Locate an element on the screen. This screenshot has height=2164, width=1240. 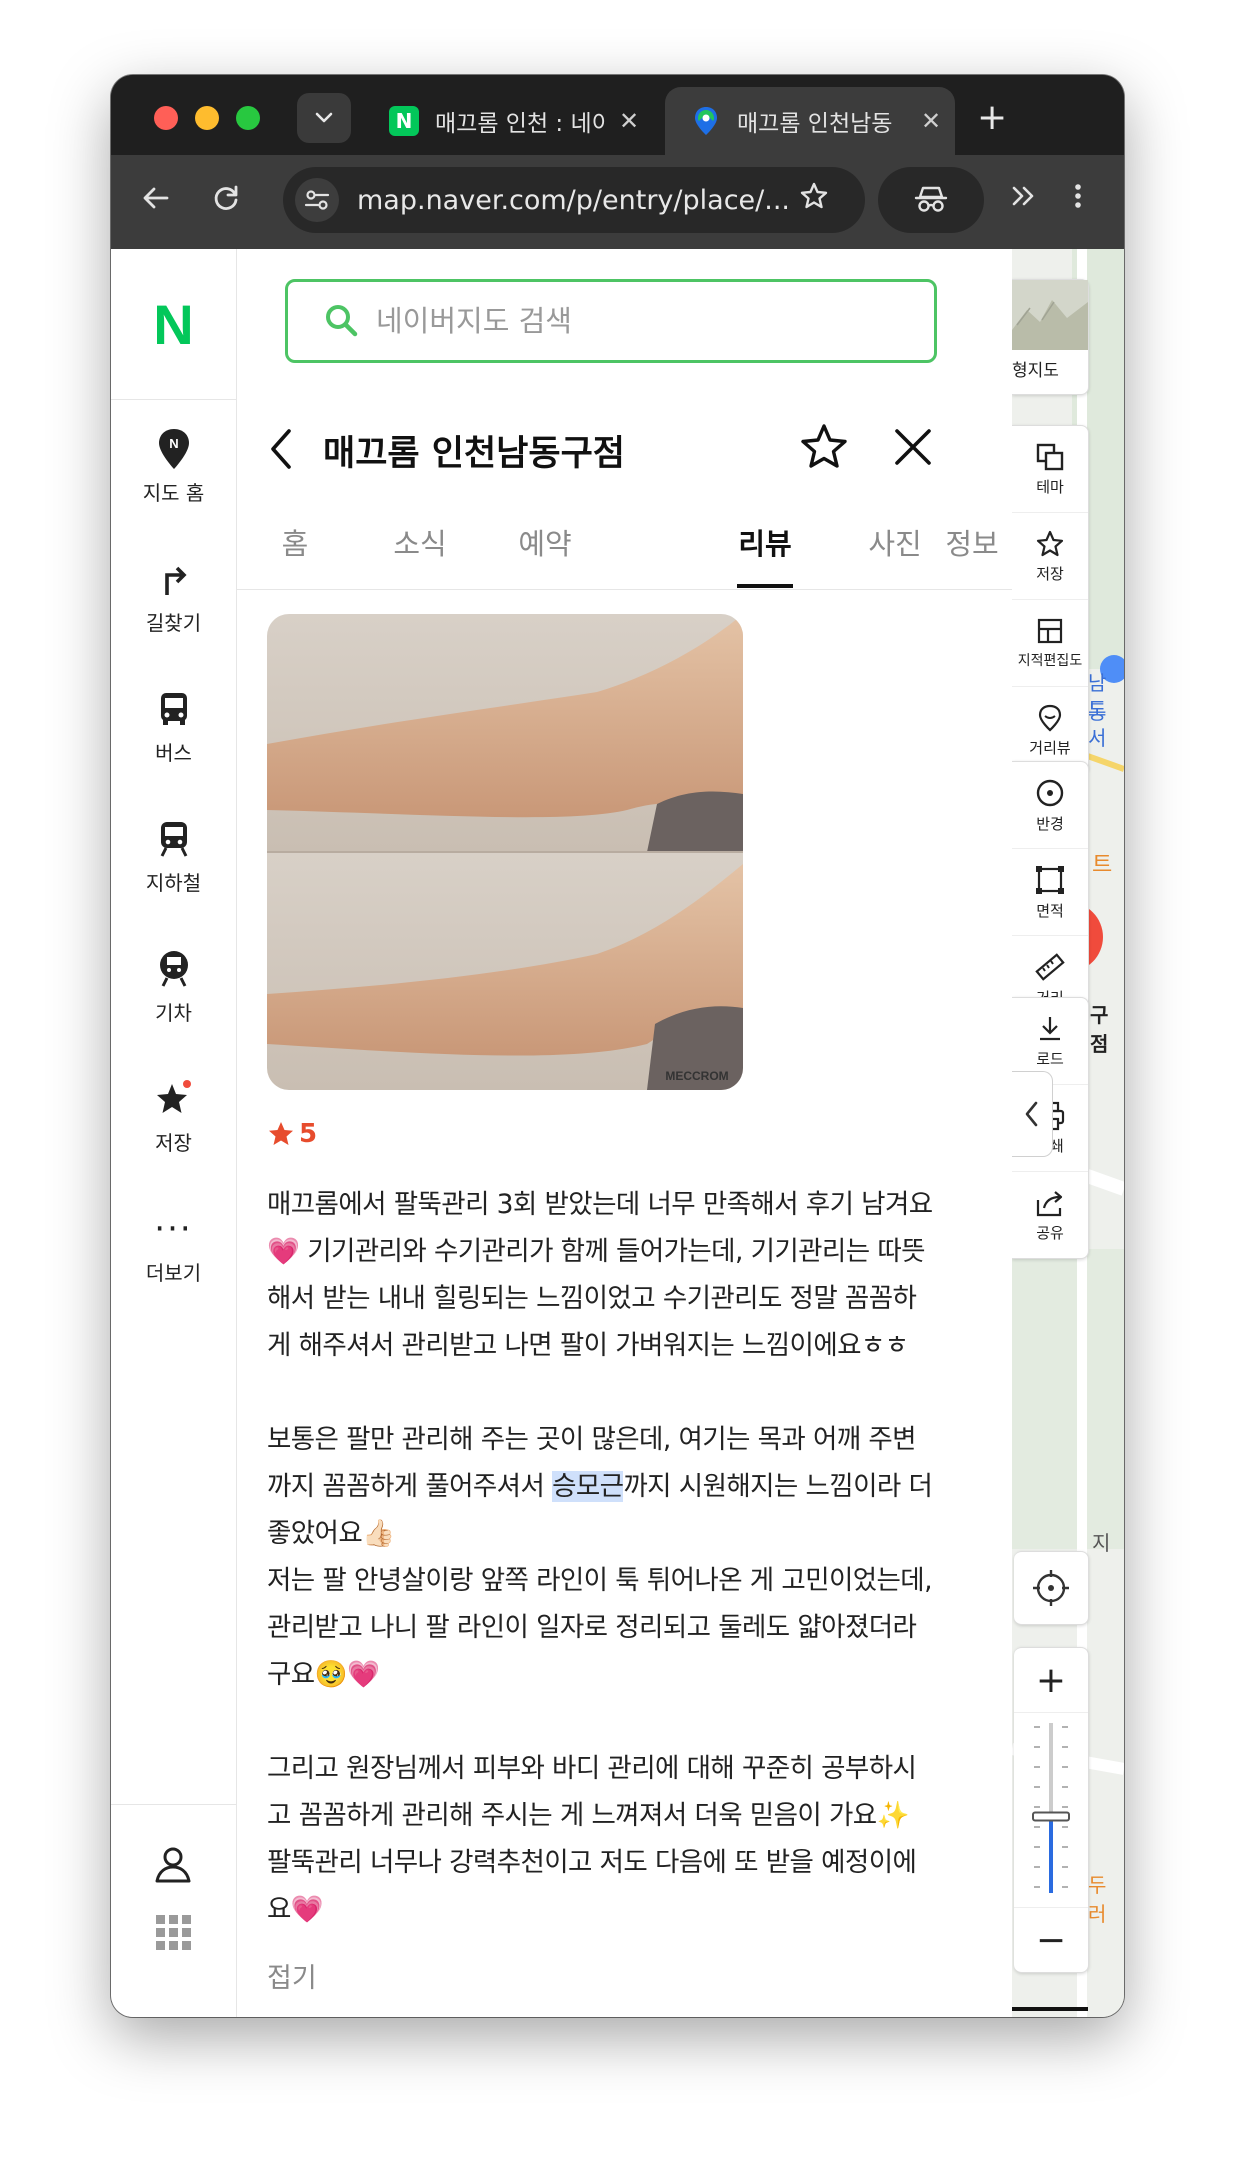
incognito-icon is located at coordinates (931, 199).